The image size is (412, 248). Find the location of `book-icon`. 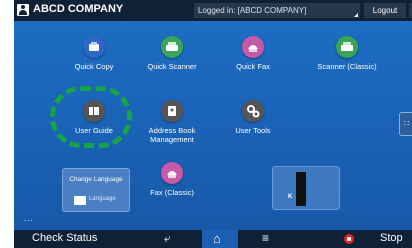

book-icon is located at coordinates (94, 111).